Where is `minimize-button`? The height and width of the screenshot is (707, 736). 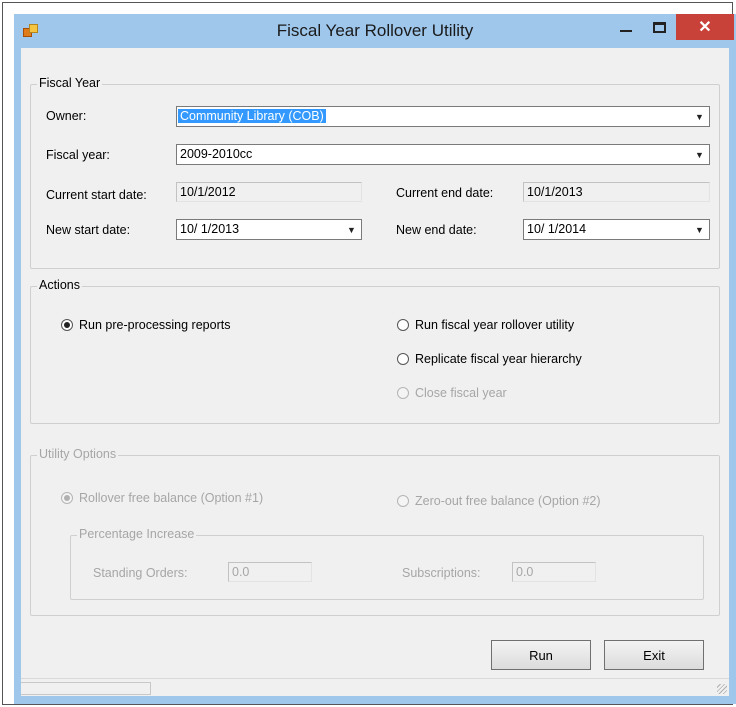
minimize-button is located at coordinates (626, 27).